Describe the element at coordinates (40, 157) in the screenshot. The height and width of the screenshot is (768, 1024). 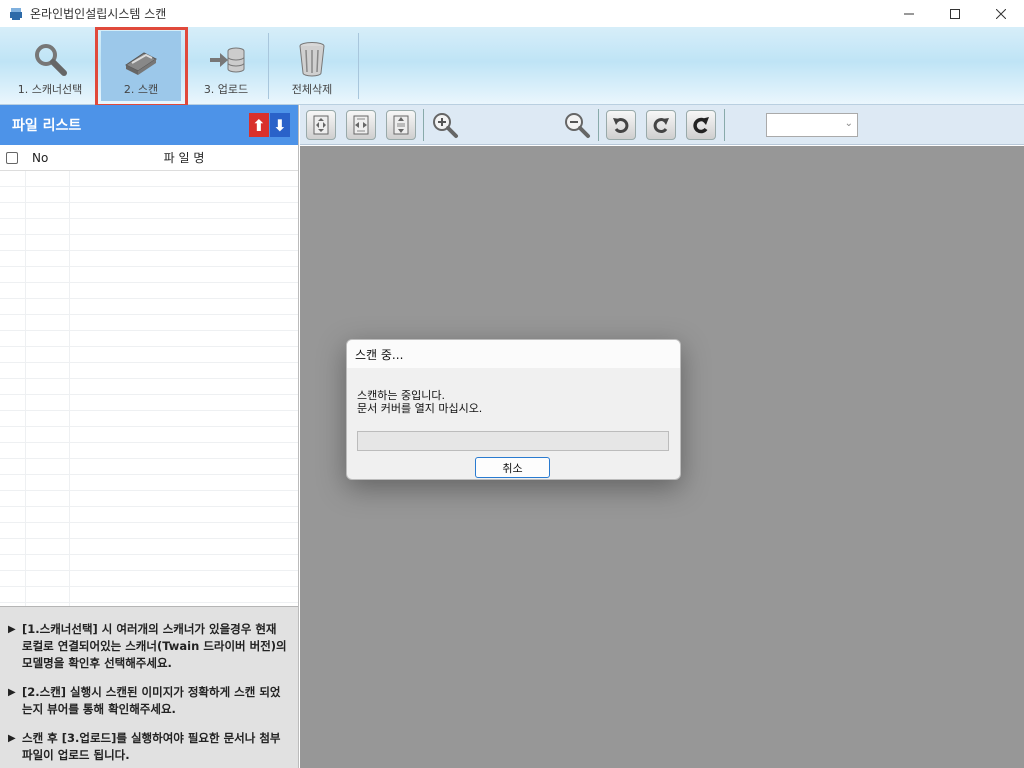
I see `column-no: No` at that location.